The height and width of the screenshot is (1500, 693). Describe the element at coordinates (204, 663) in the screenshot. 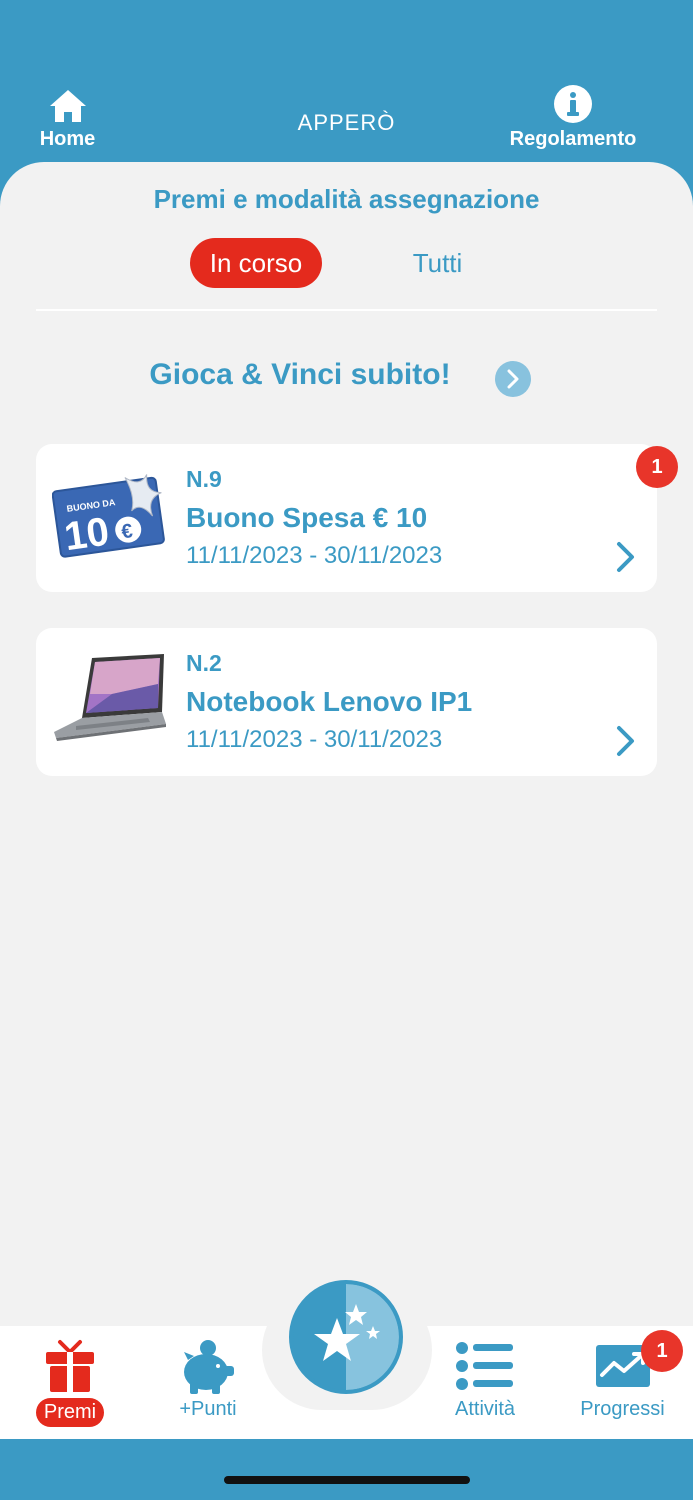

I see `prize-number: N.2` at that location.